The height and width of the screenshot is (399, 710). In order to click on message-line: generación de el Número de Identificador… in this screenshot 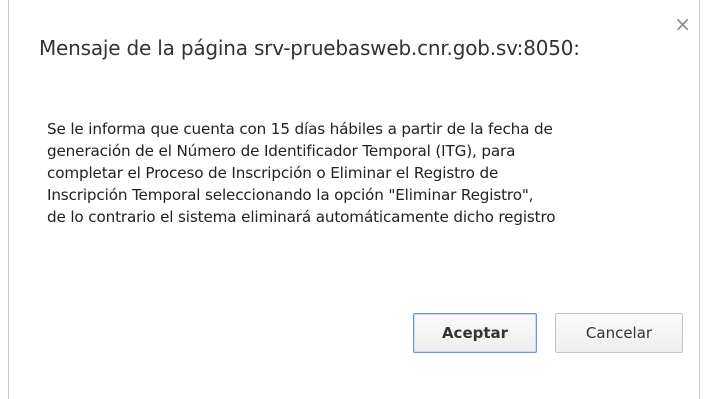, I will do `click(281, 151)`.